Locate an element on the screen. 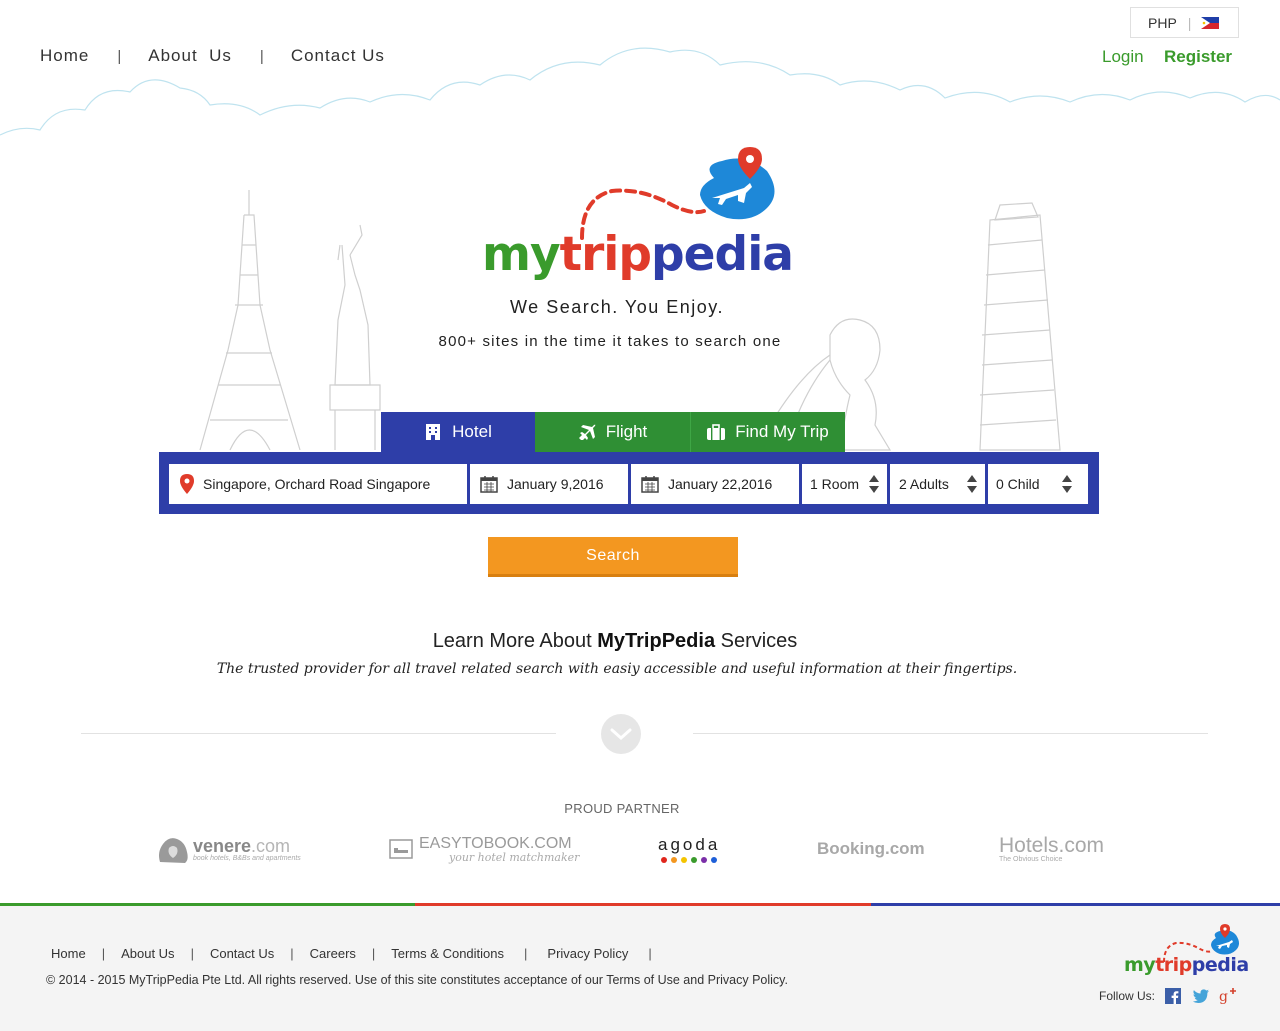 The image size is (1280, 1031). venus-portrait-icon is located at coordinates (173, 850).